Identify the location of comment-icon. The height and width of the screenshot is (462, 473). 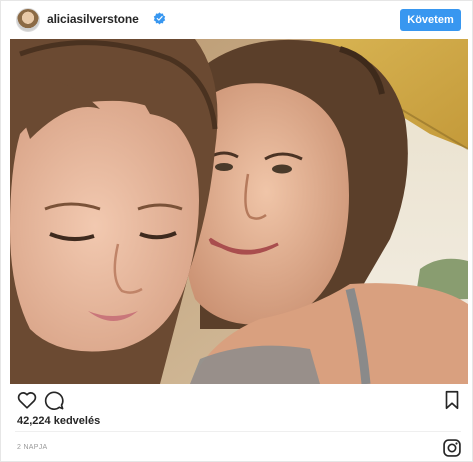
(54, 400).